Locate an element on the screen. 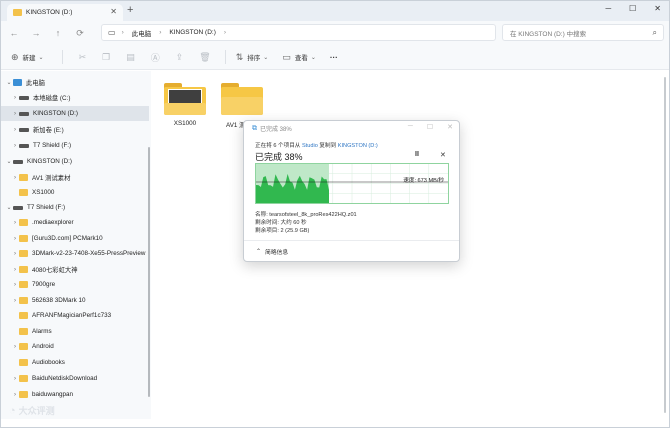 The image size is (670, 428). sidebar-item: › BaiduNetdiskDownload is located at coordinates (75, 378).